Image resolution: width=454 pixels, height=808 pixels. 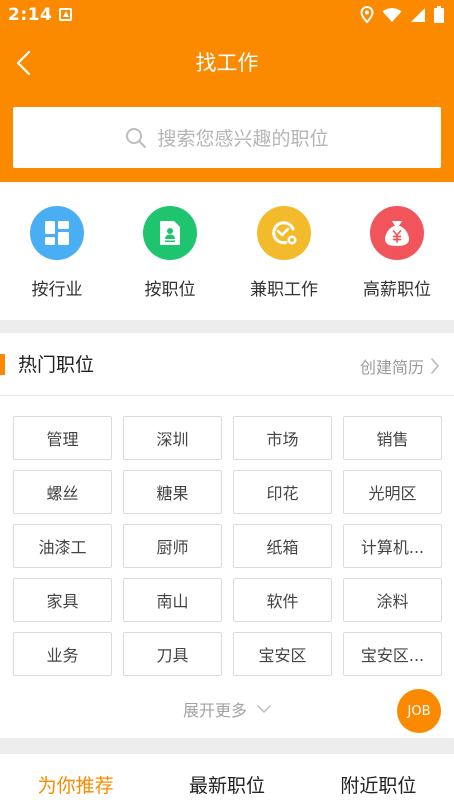 I want to click on job-tag: 软件, so click(x=282, y=600).